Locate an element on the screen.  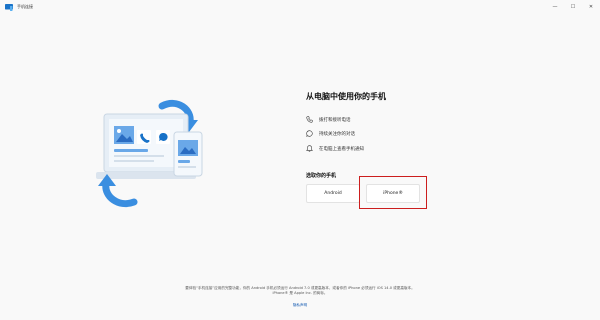
selection-highlight-box is located at coordinates (393, 192).